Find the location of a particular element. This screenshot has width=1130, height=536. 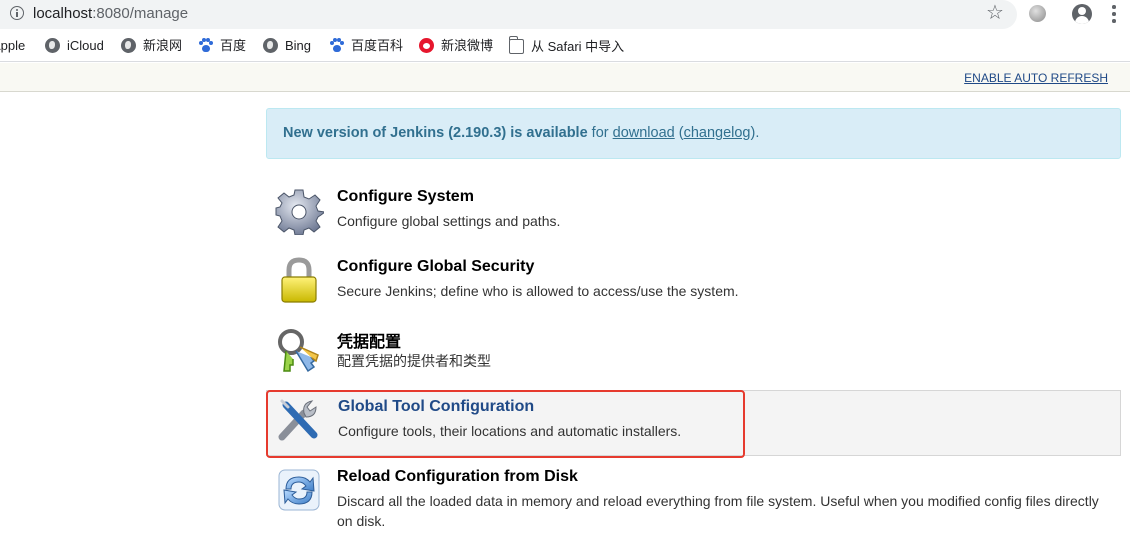

item-title: Configure System is located at coordinates (405, 197).